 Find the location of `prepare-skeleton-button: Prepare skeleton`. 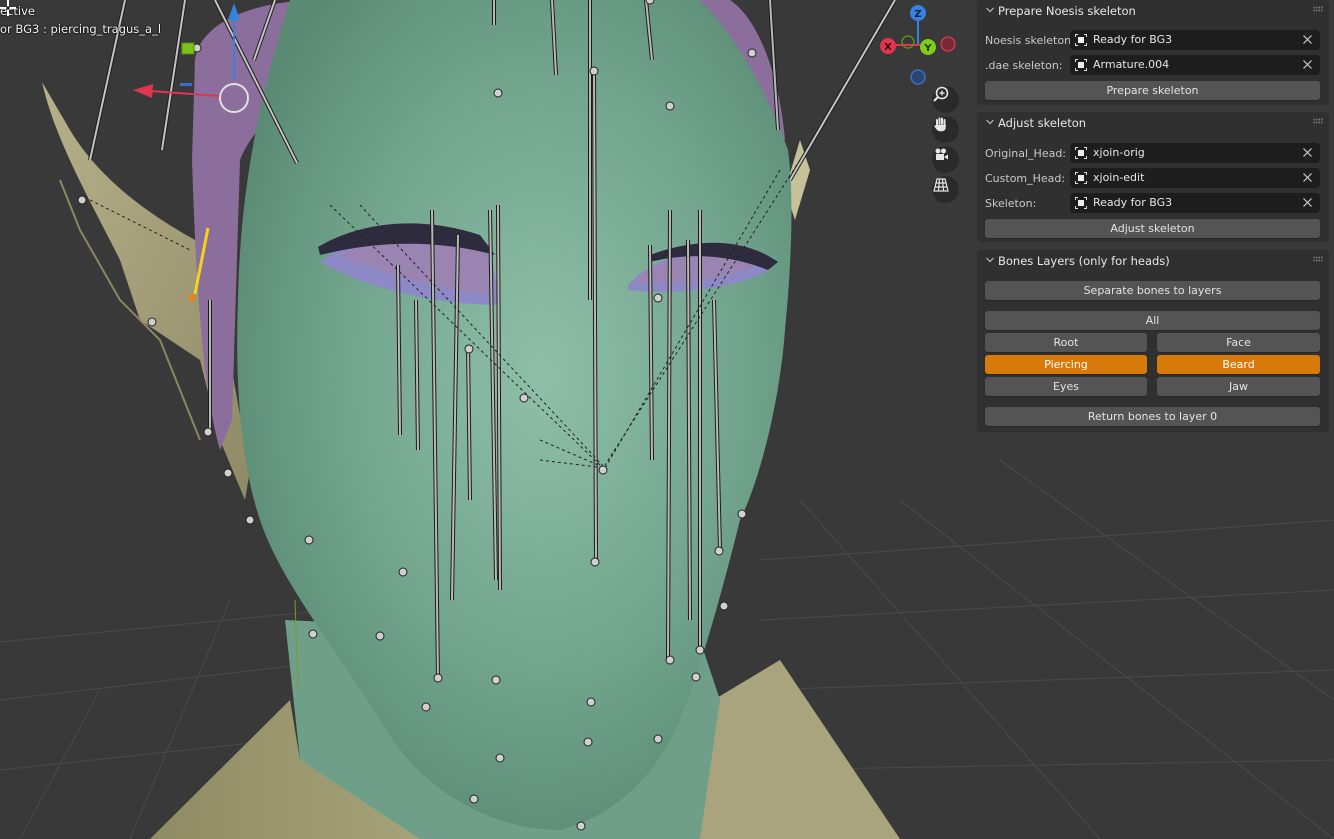

prepare-skeleton-button: Prepare skeleton is located at coordinates (1152, 90).